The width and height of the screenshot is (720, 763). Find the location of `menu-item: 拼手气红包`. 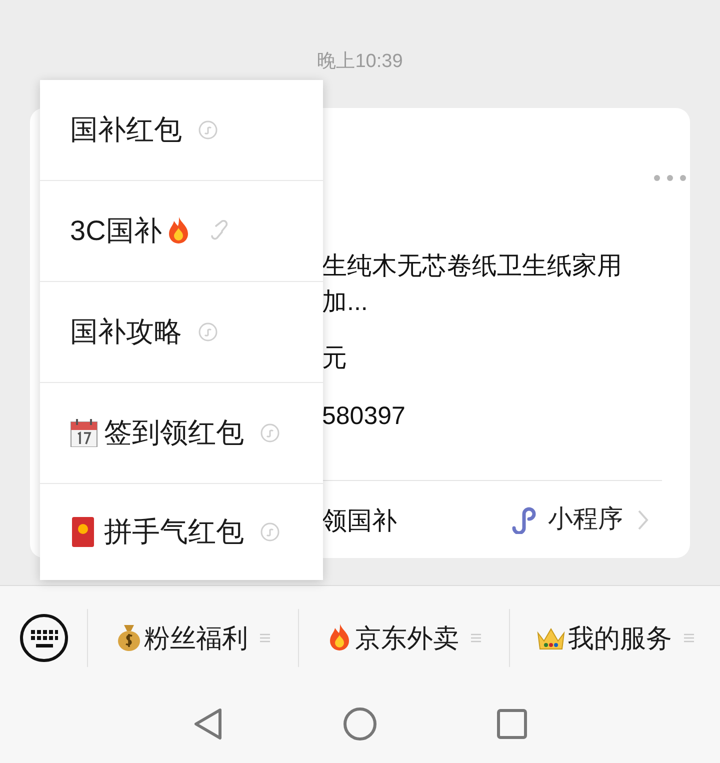

menu-item: 拼手气红包 is located at coordinates (181, 532).